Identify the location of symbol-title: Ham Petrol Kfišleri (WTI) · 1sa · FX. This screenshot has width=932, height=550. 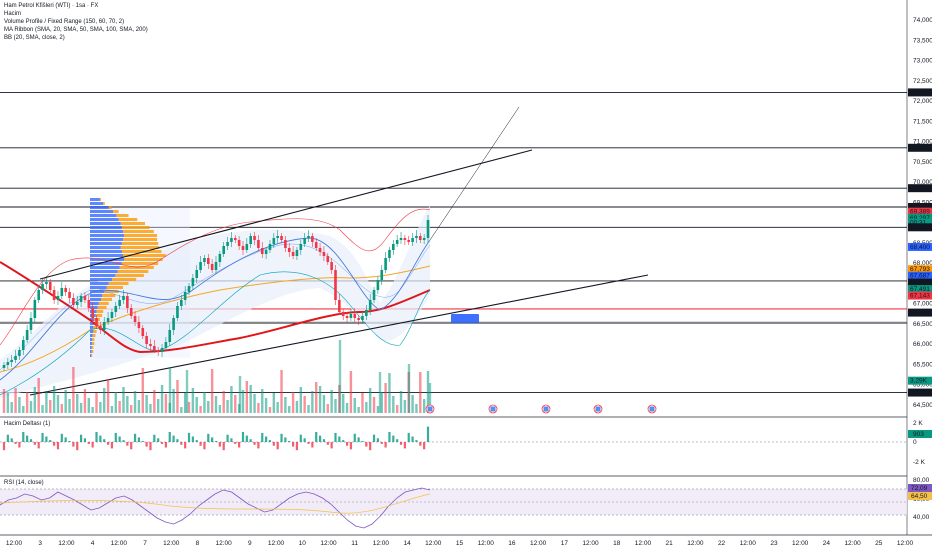
(76, 6).